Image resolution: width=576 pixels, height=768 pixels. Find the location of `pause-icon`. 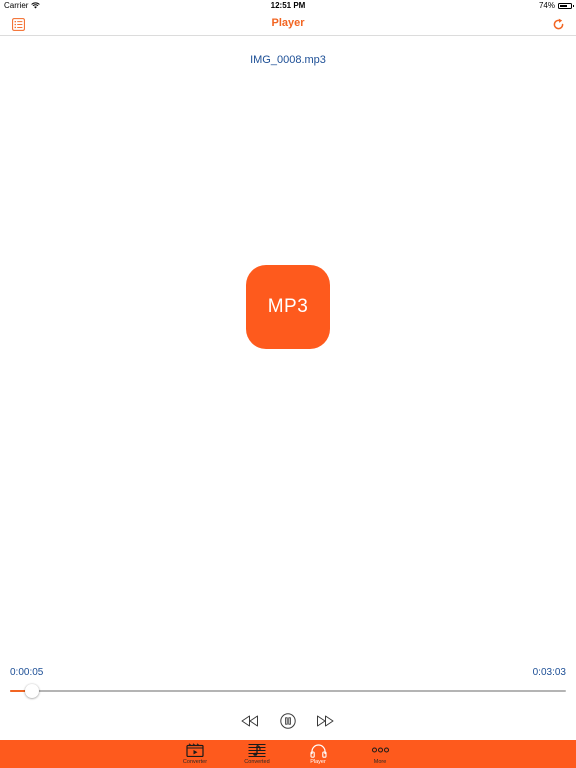

pause-icon is located at coordinates (288, 721).